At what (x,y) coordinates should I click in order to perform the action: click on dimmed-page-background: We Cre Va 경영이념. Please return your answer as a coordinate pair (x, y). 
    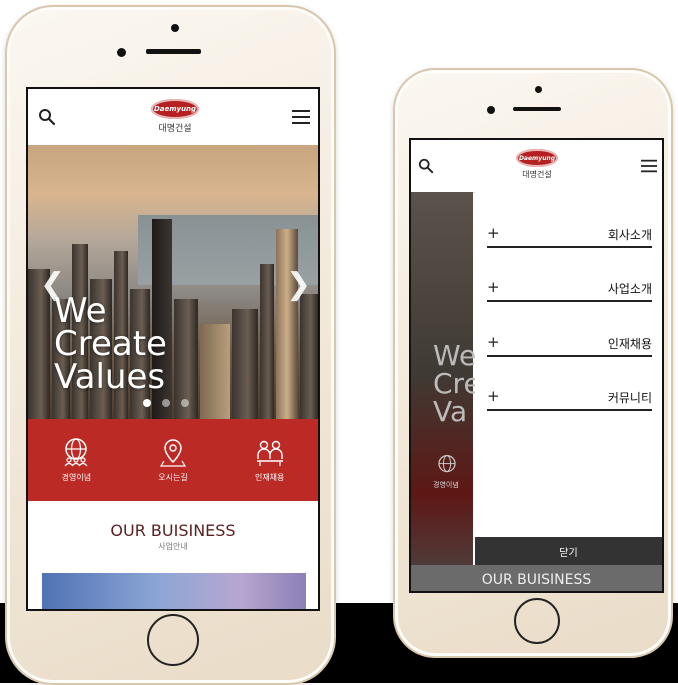
    Looking at the image, I should click on (446, 391).